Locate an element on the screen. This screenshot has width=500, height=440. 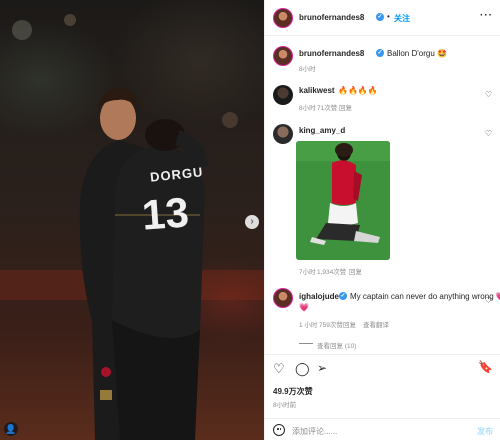
comment-time: 1 小时 is located at coordinates (308, 325).